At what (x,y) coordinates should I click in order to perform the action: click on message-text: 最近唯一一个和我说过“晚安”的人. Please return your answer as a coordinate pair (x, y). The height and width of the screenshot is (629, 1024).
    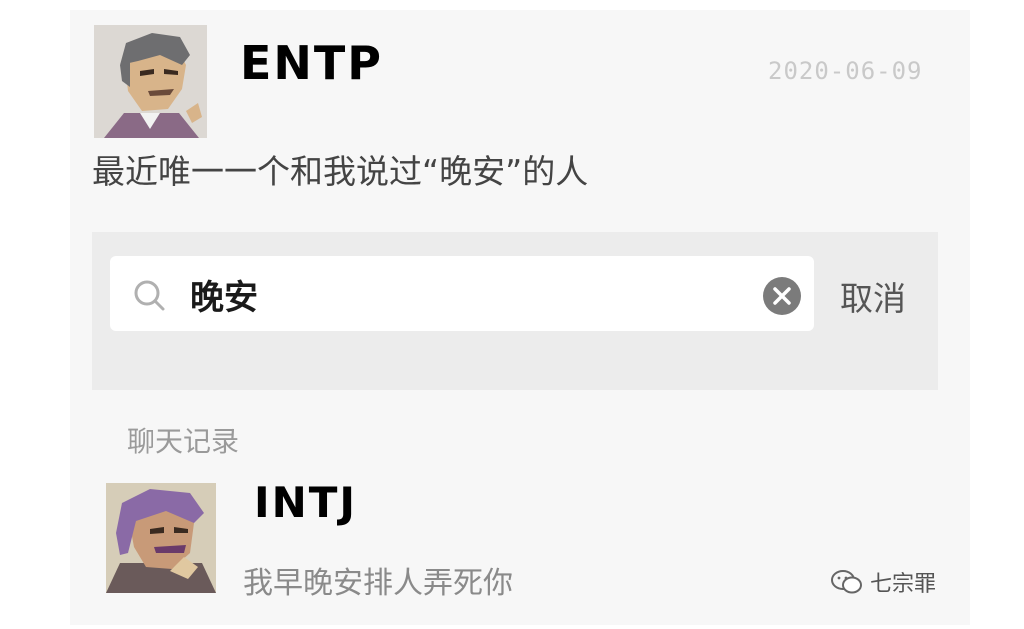
    Looking at the image, I should click on (340, 171).